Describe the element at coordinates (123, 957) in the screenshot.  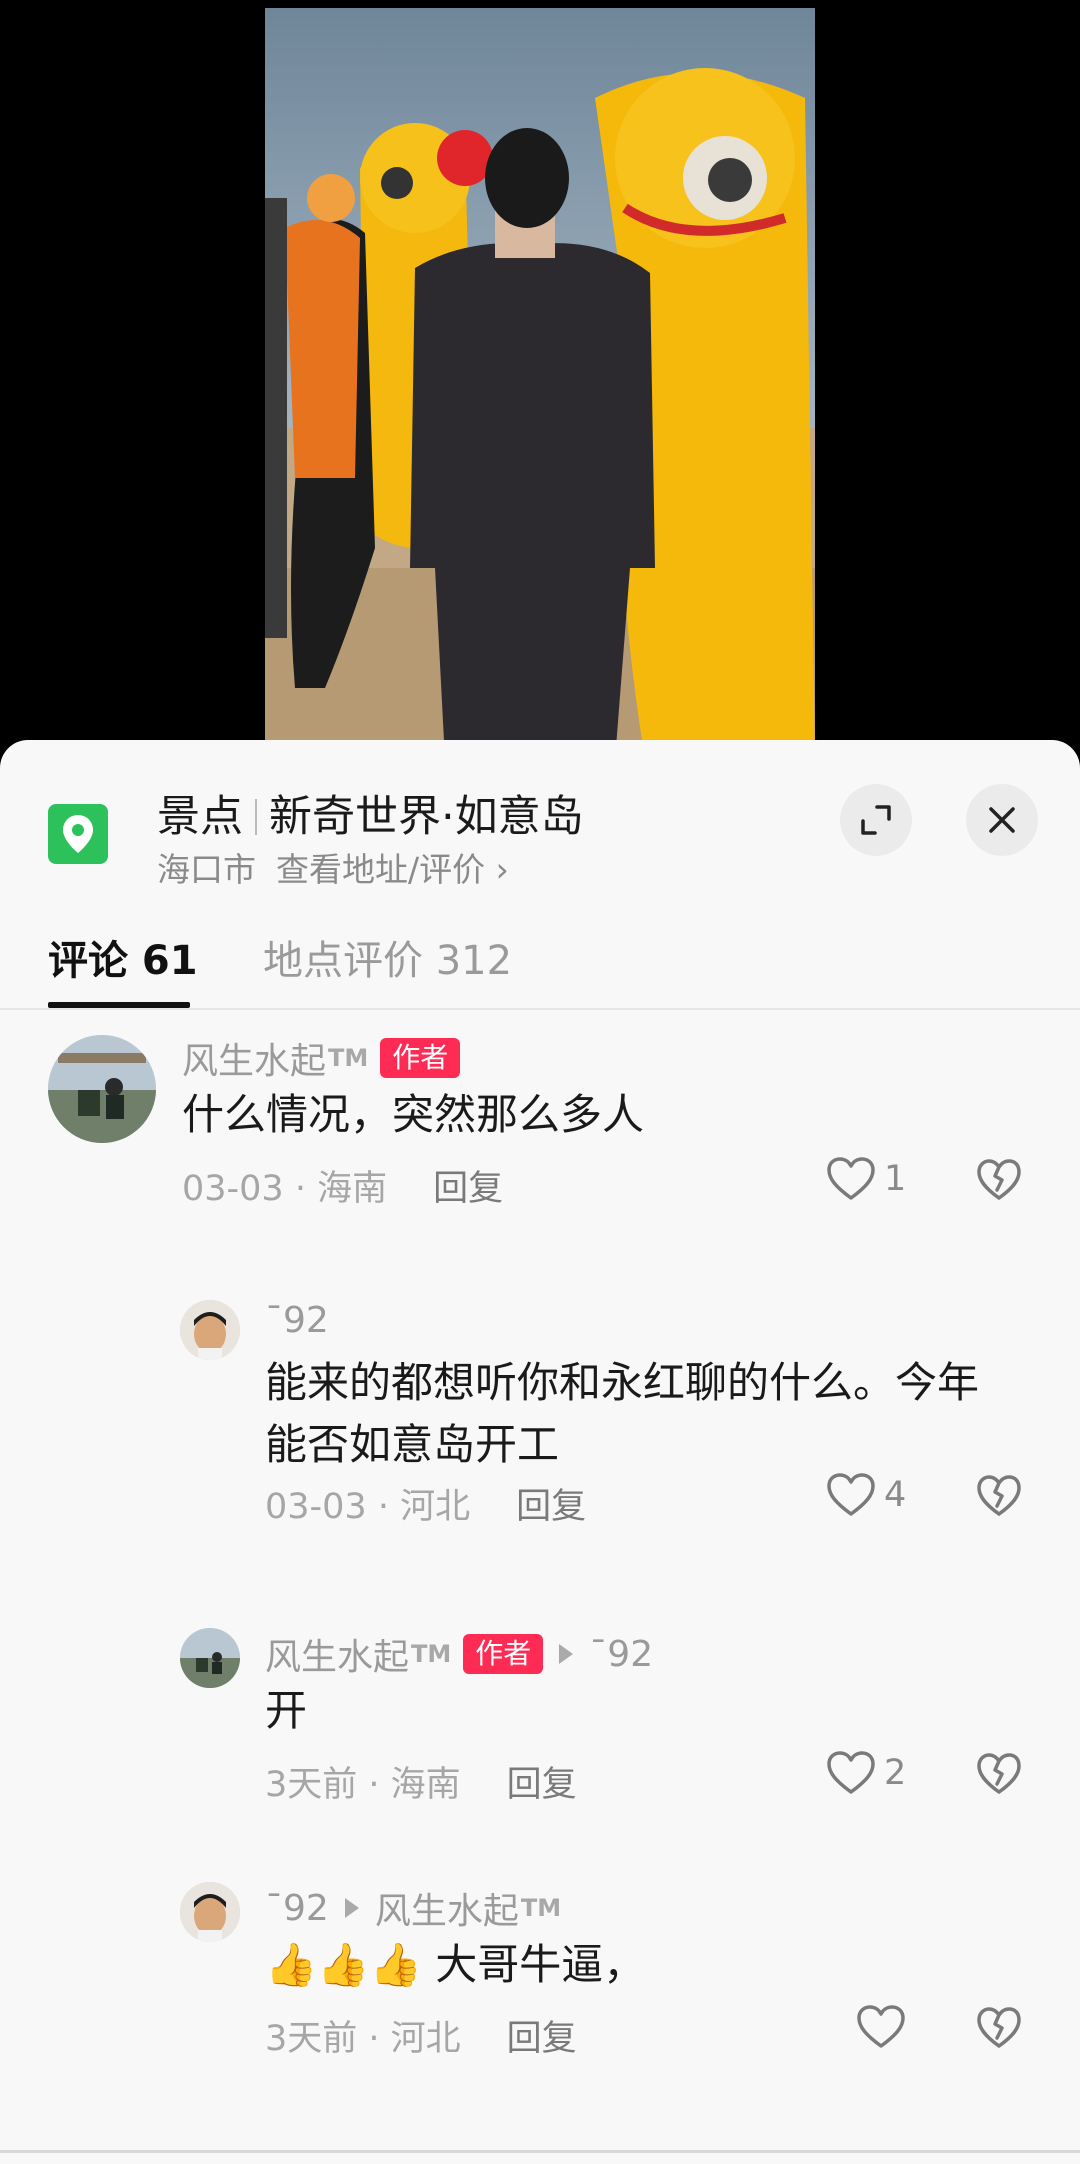
I see `tab-comments: 评论 61` at that location.